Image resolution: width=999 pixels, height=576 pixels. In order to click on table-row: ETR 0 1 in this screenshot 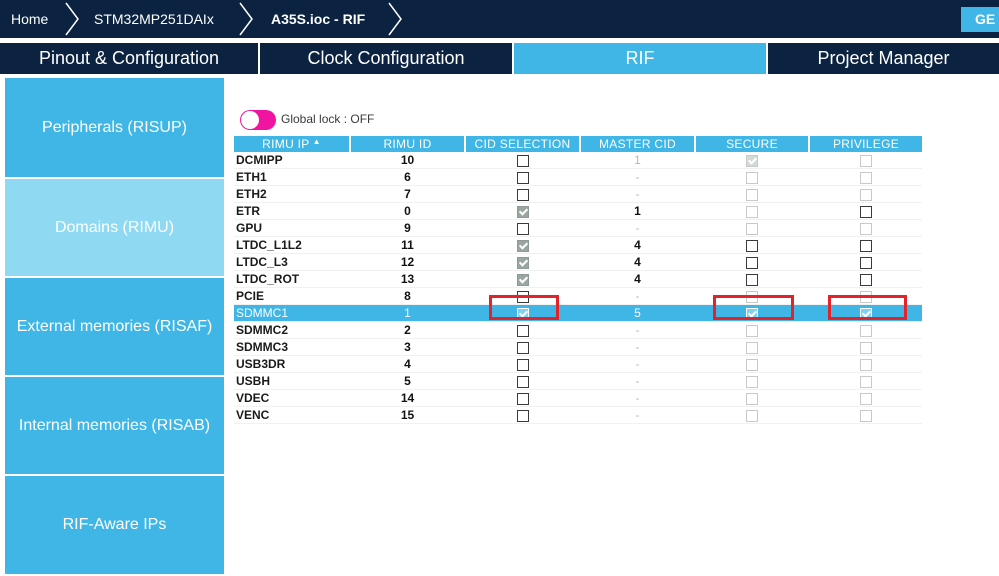, I will do `click(578, 211)`.